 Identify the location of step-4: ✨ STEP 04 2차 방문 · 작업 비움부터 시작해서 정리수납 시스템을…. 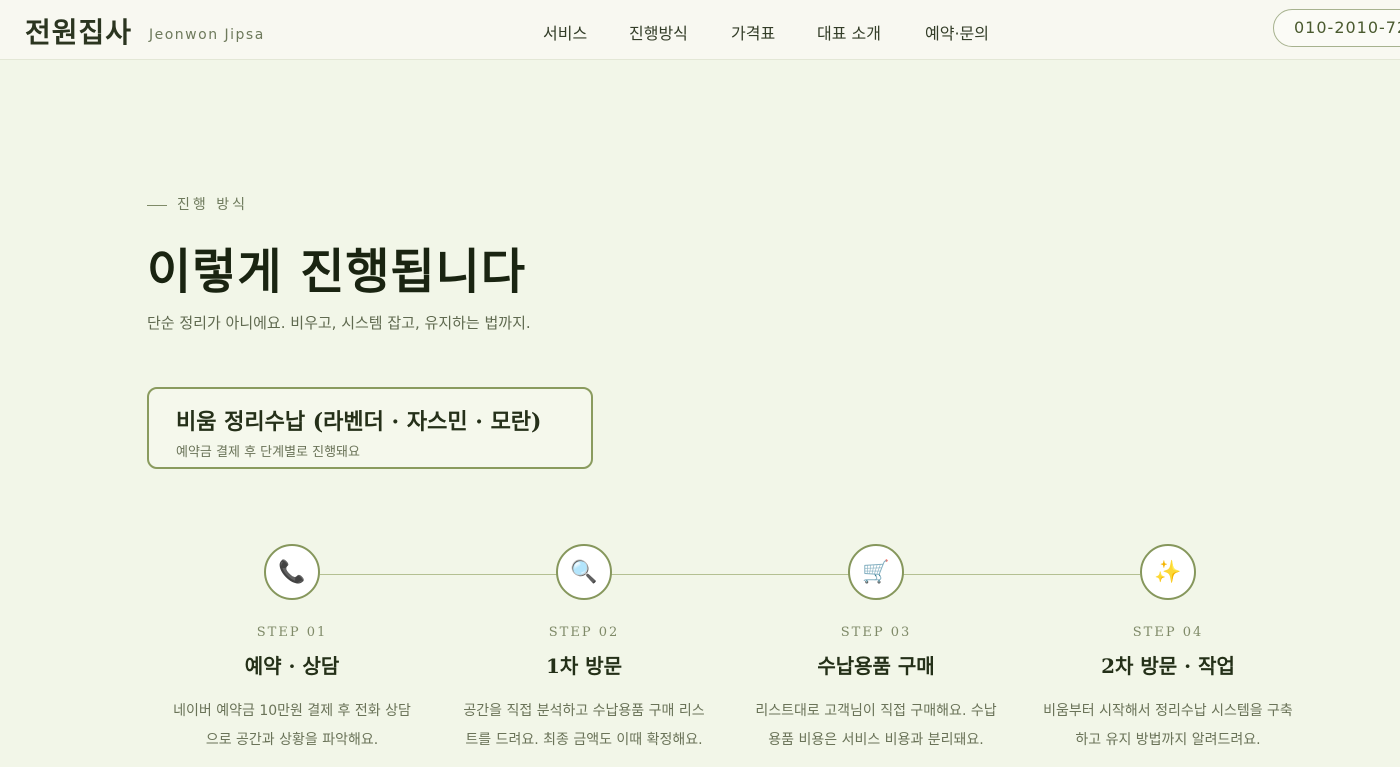
(1168, 649).